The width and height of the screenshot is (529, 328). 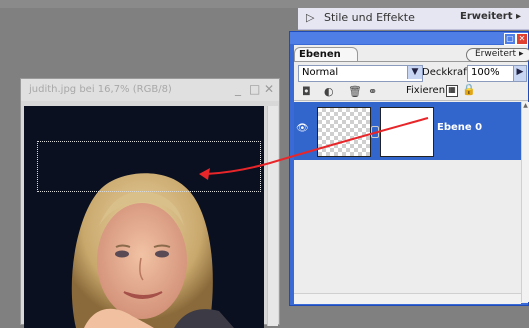 I want to click on workspace-background, so click(x=264, y=4).